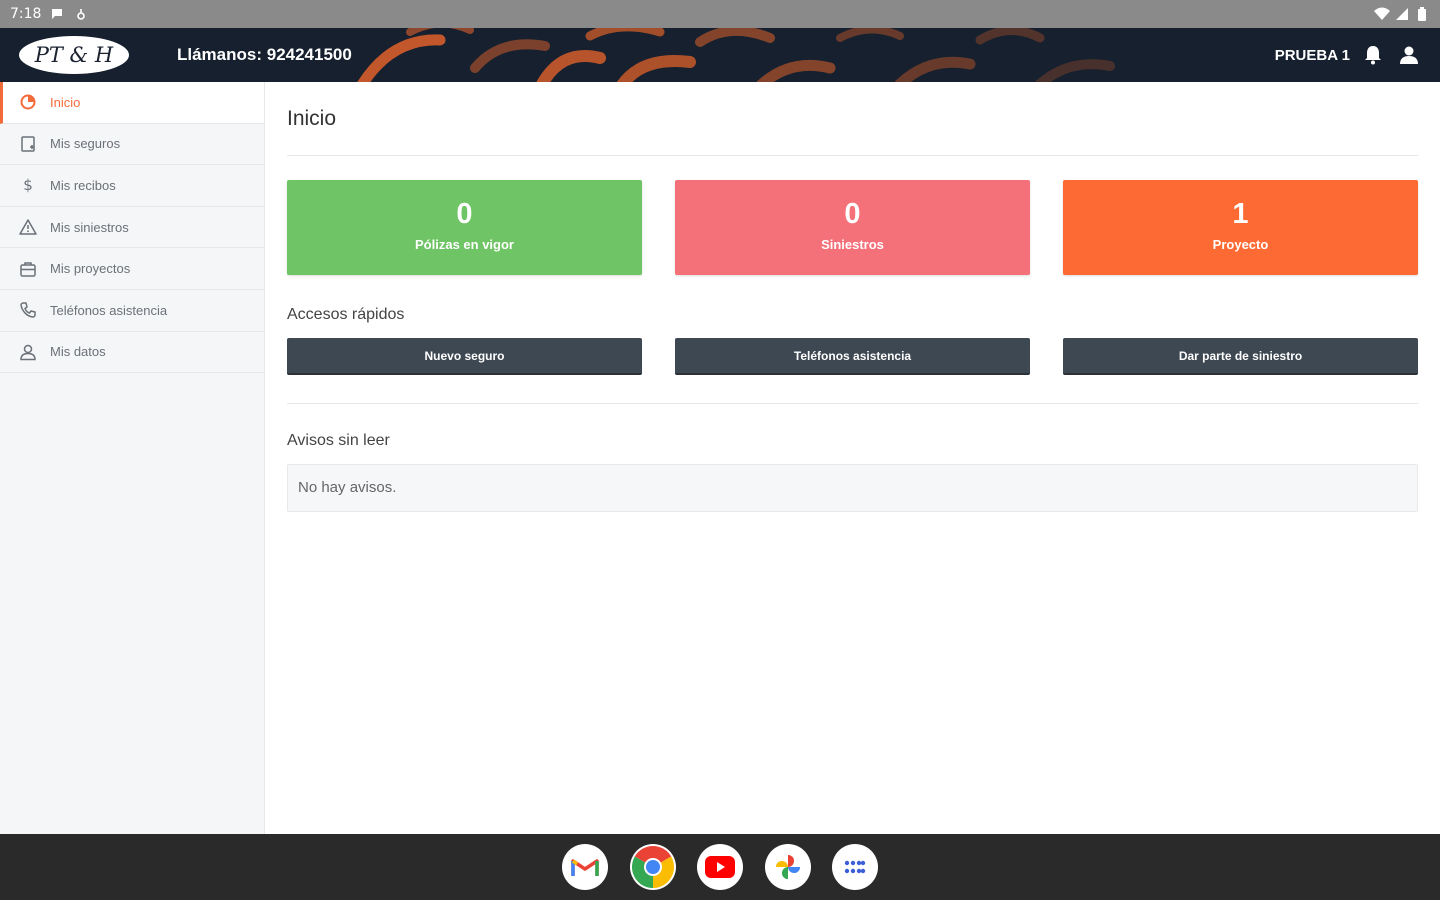 The height and width of the screenshot is (900, 1440). Describe the element at coordinates (65, 102) in the screenshot. I see `sidebar-item-label: Inicio` at that location.